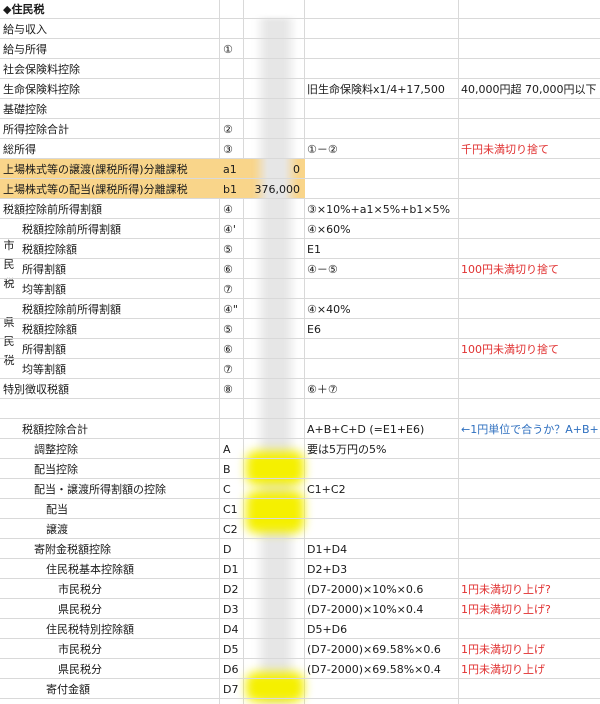  What do you see at coordinates (233, 649) in the screenshot?
I see `row-code: D5` at bounding box center [233, 649].